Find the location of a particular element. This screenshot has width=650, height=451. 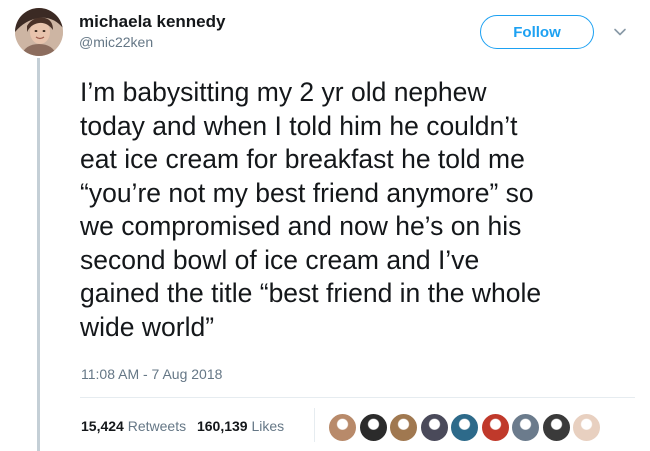

thread-line is located at coordinates (38, 254).